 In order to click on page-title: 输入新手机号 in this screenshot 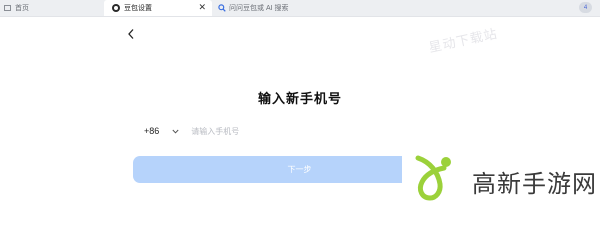, I will do `click(299, 98)`.